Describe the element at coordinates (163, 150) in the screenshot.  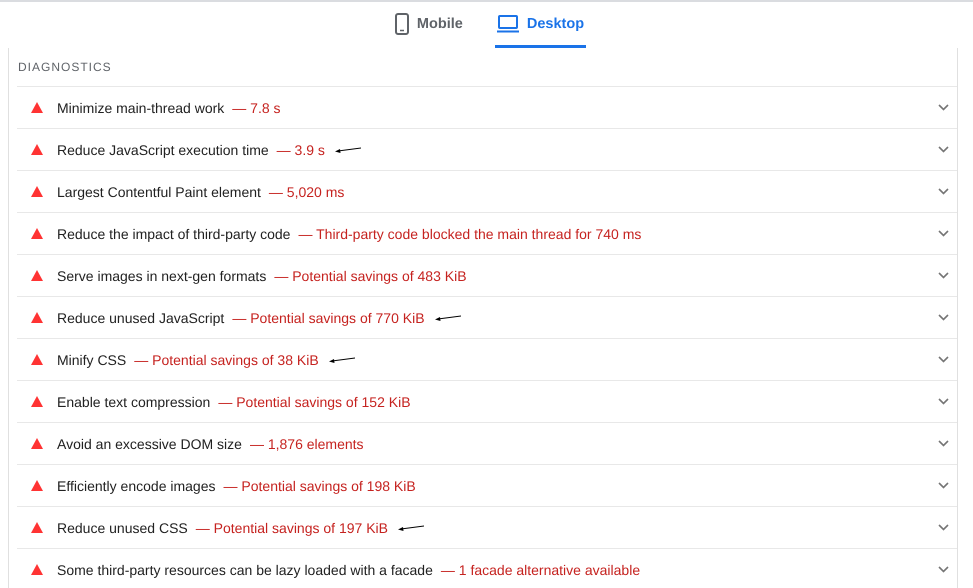
I see `audit-title: Reduce JavaScript execution time` at that location.